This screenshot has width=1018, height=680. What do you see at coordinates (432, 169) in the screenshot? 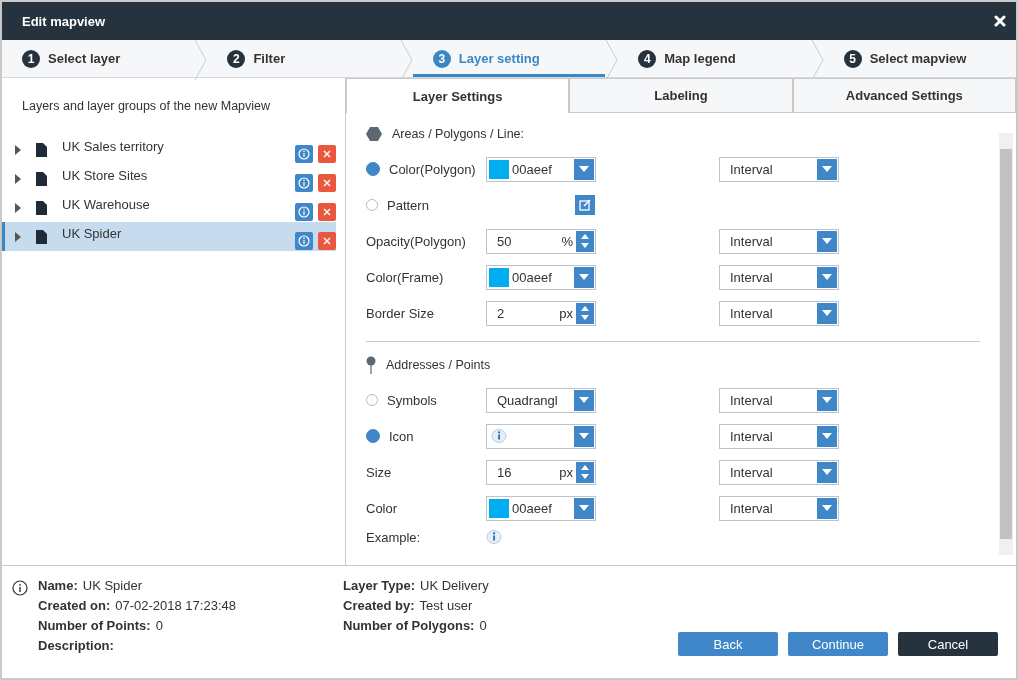
I see `field-label: Color(Polygon)` at bounding box center [432, 169].